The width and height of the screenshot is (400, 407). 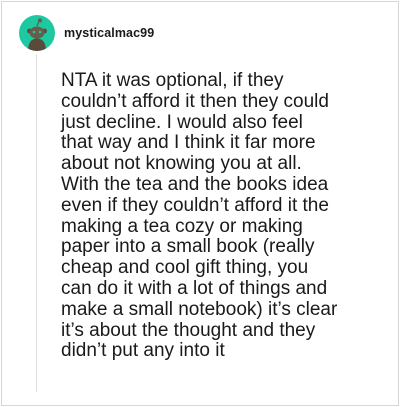 What do you see at coordinates (109, 33) in the screenshot?
I see `username: mysticalmac99` at bounding box center [109, 33].